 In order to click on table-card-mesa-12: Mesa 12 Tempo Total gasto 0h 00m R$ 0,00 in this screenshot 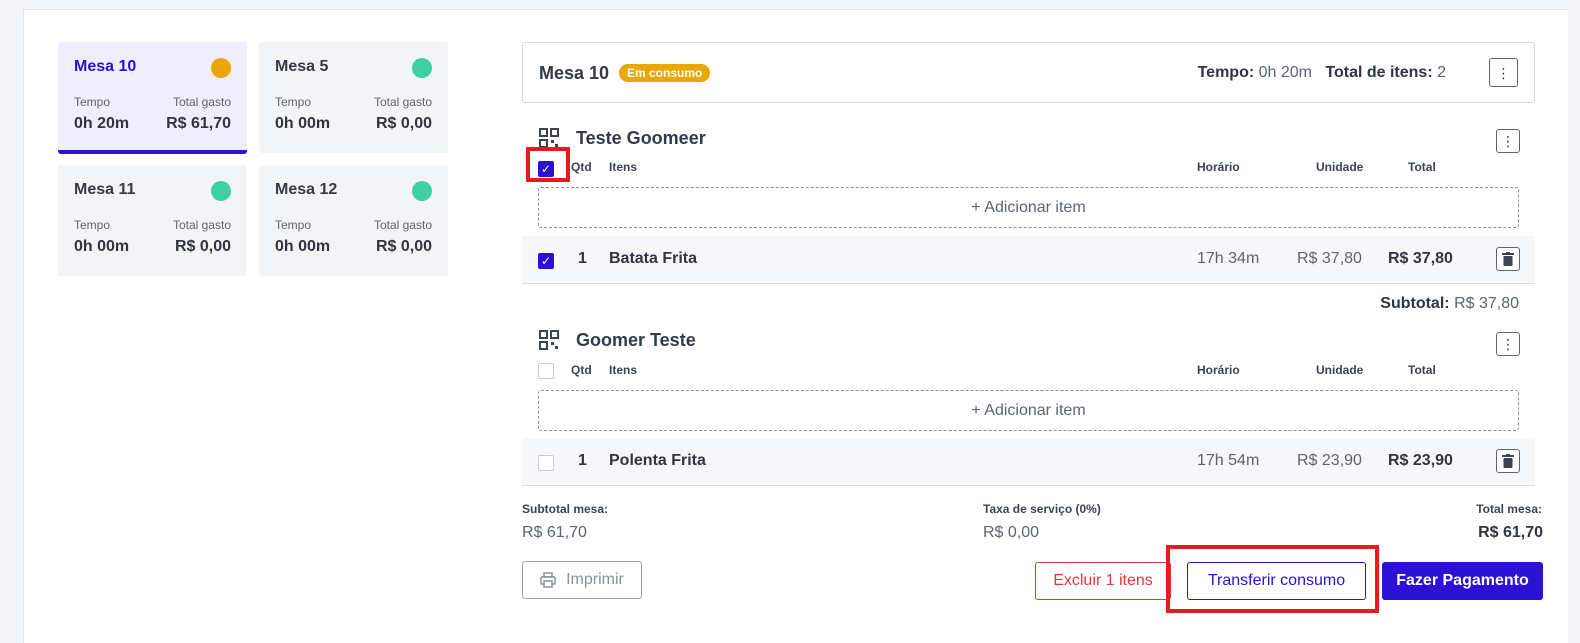, I will do `click(353, 220)`.